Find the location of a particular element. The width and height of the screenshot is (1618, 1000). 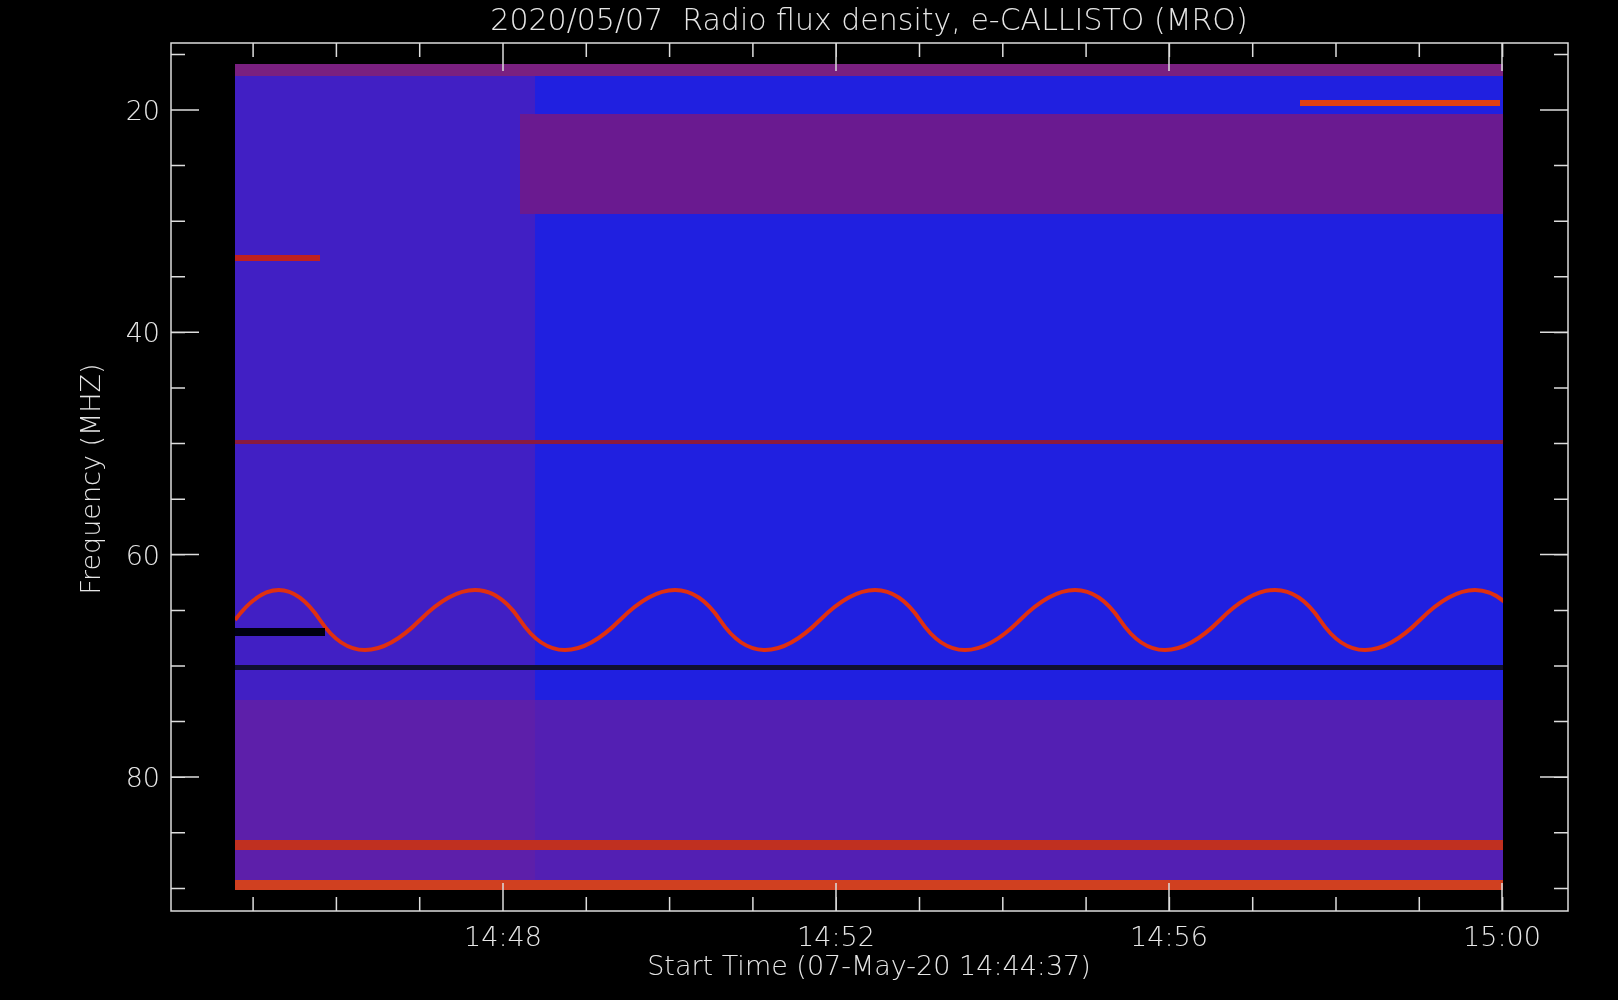

x-tick-label: 14:56 is located at coordinates (1169, 936).